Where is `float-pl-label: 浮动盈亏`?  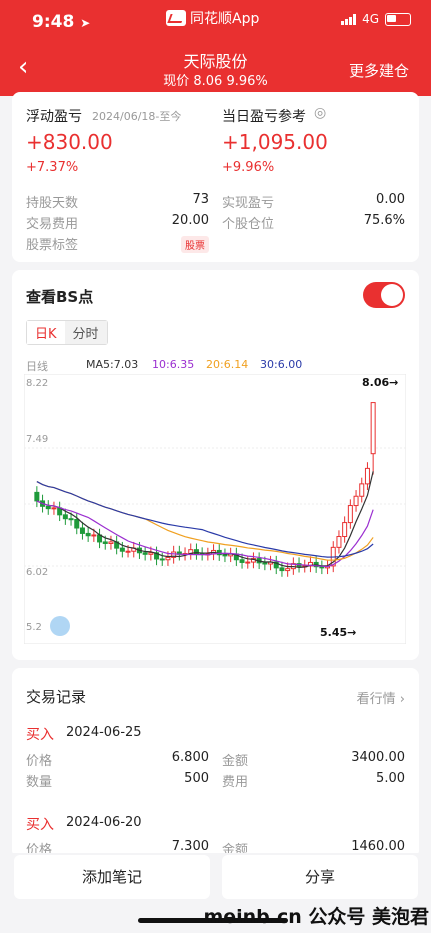 float-pl-label: 浮动盈亏 is located at coordinates (54, 117).